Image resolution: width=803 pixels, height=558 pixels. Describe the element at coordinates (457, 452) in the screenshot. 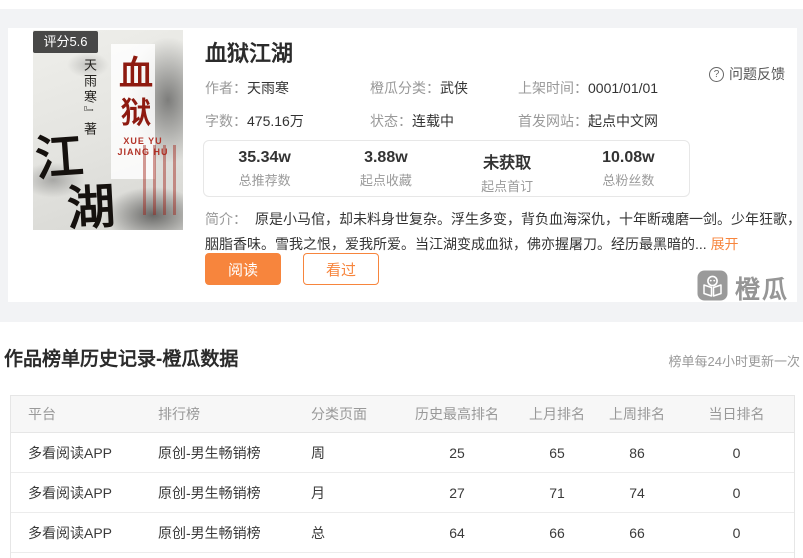

I see `cell-best: 25` at that location.